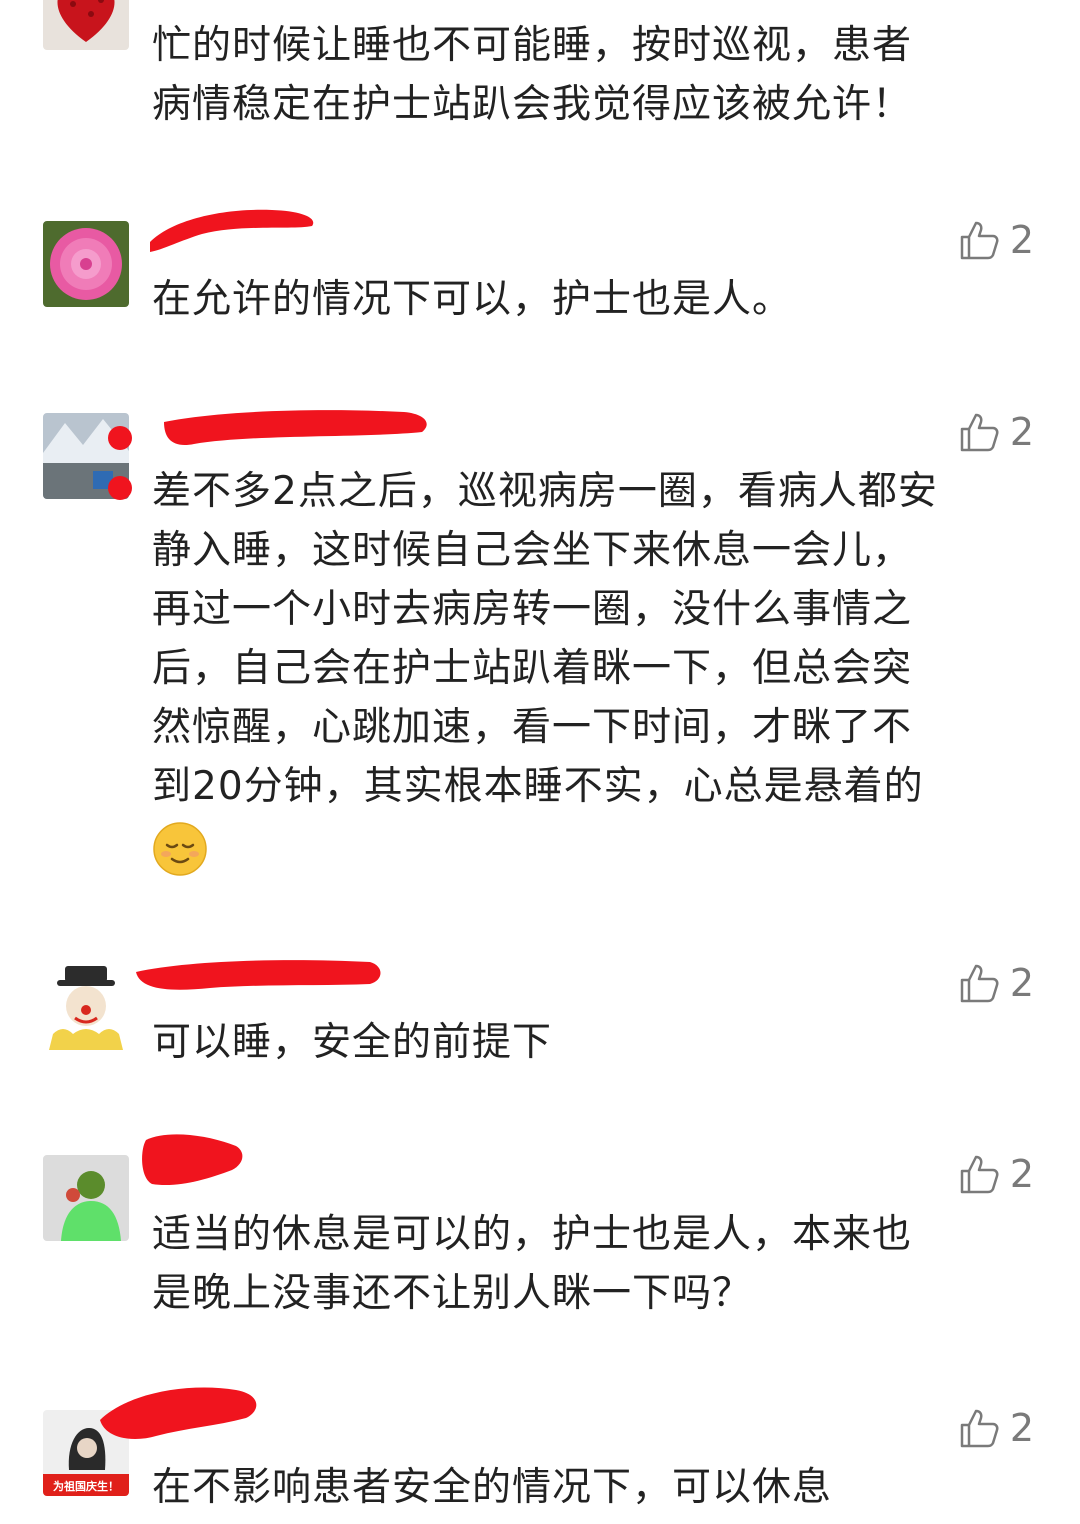 Image resolution: width=1080 pixels, height=1524 pixels. Describe the element at coordinates (180, 849) in the screenshot. I see `pensive-smile-emoji` at that location.